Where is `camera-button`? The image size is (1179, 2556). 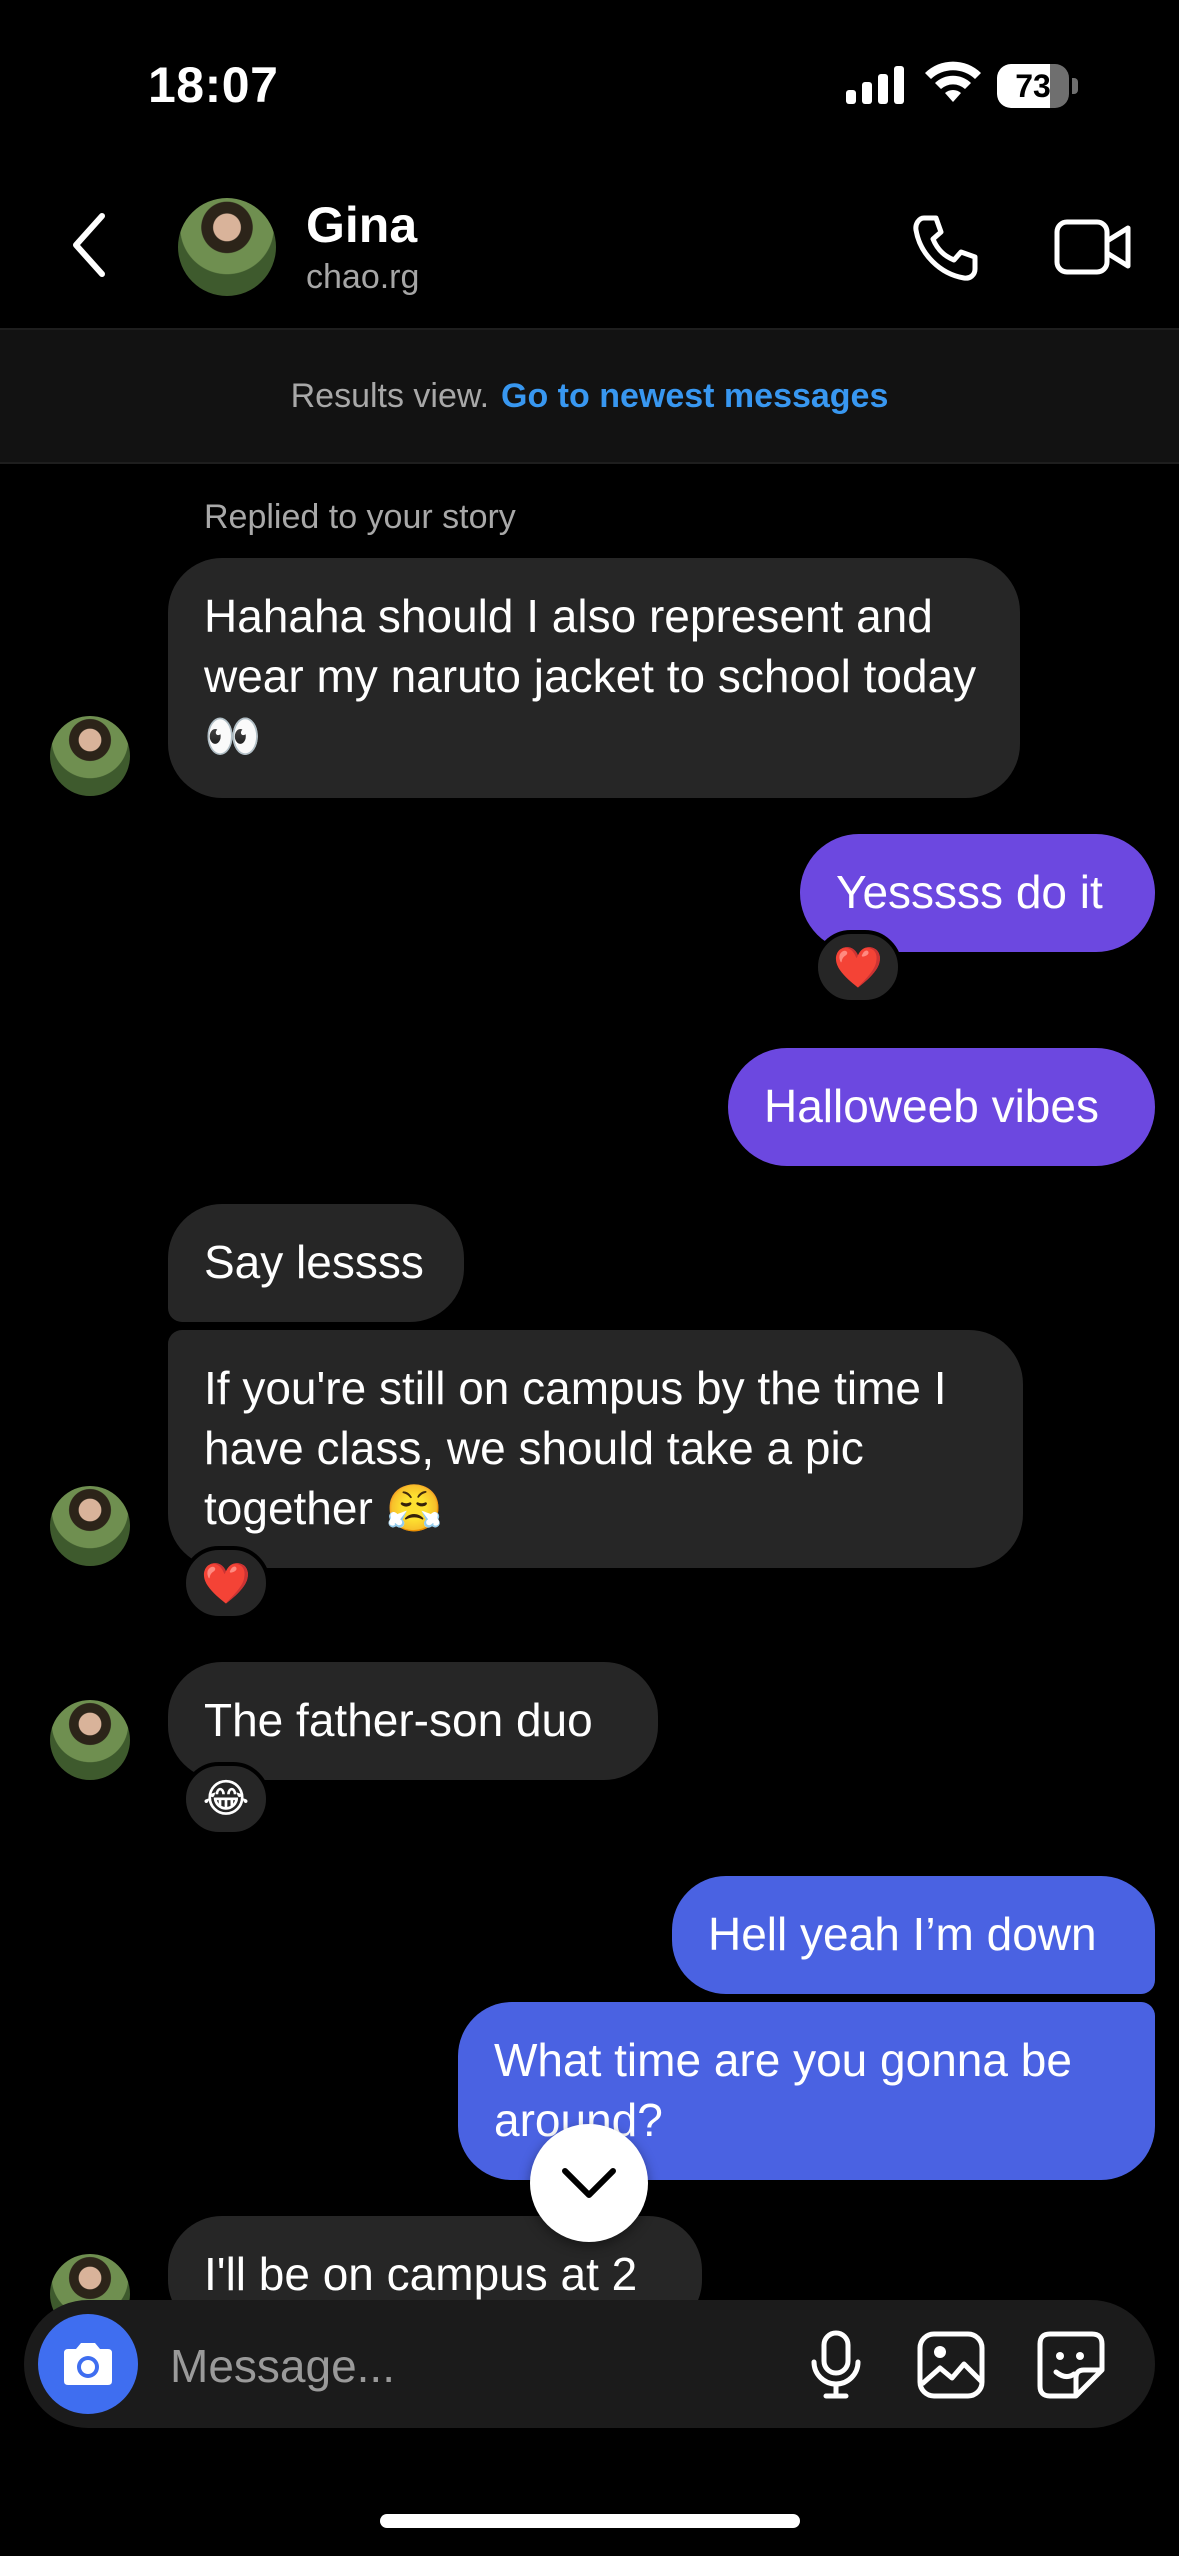
camera-button is located at coordinates (88, 2364).